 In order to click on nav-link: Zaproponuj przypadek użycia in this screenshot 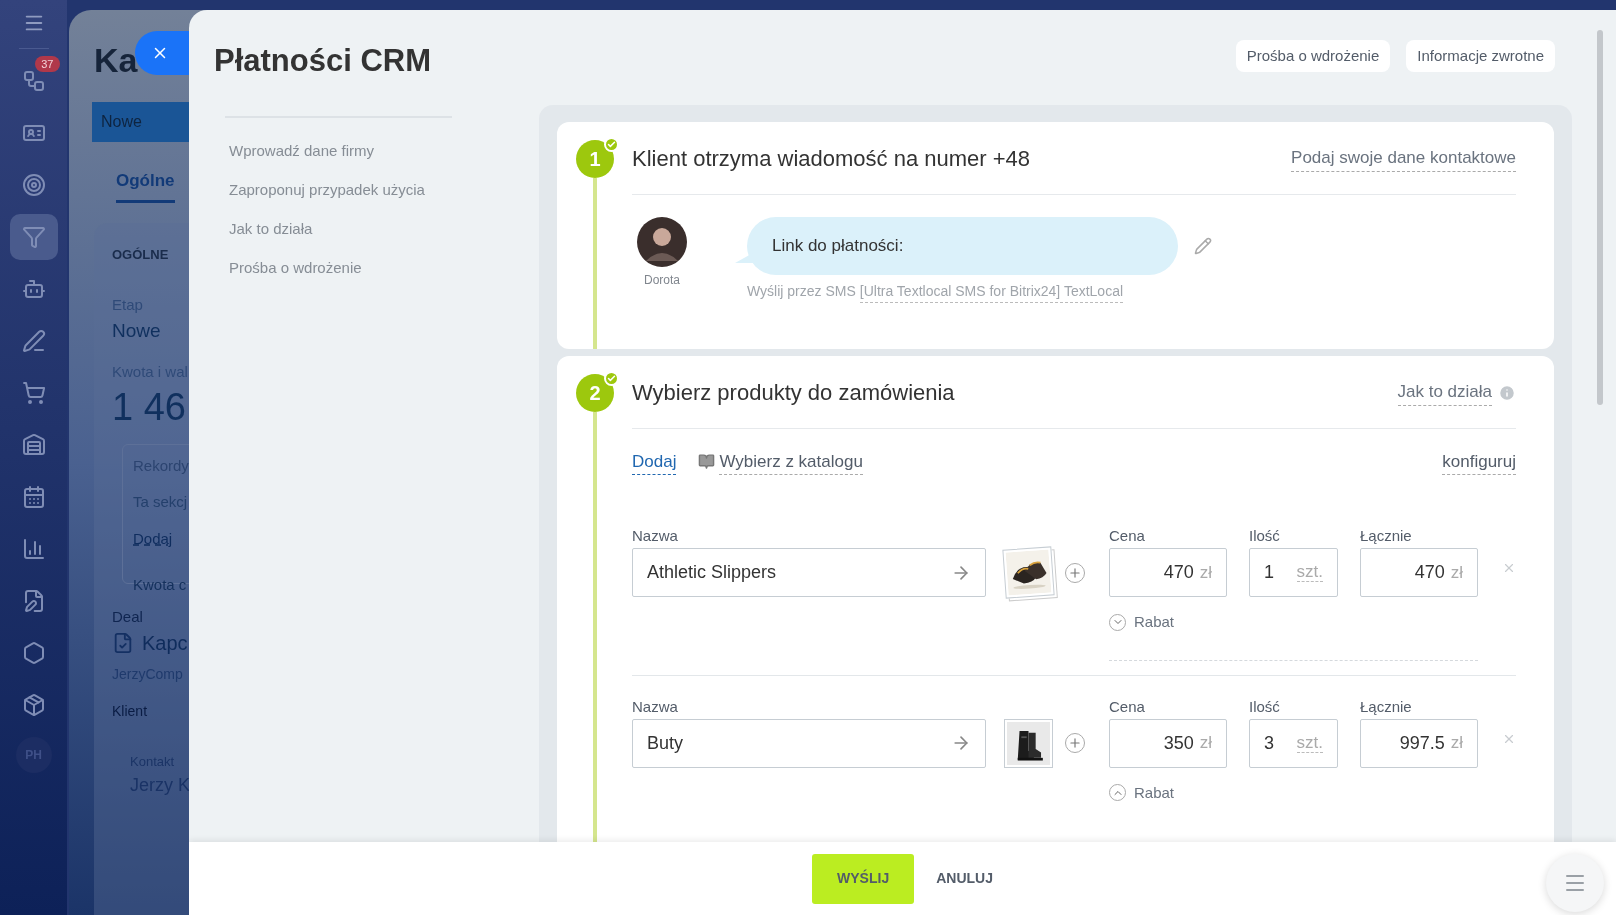, I will do `click(382, 190)`.